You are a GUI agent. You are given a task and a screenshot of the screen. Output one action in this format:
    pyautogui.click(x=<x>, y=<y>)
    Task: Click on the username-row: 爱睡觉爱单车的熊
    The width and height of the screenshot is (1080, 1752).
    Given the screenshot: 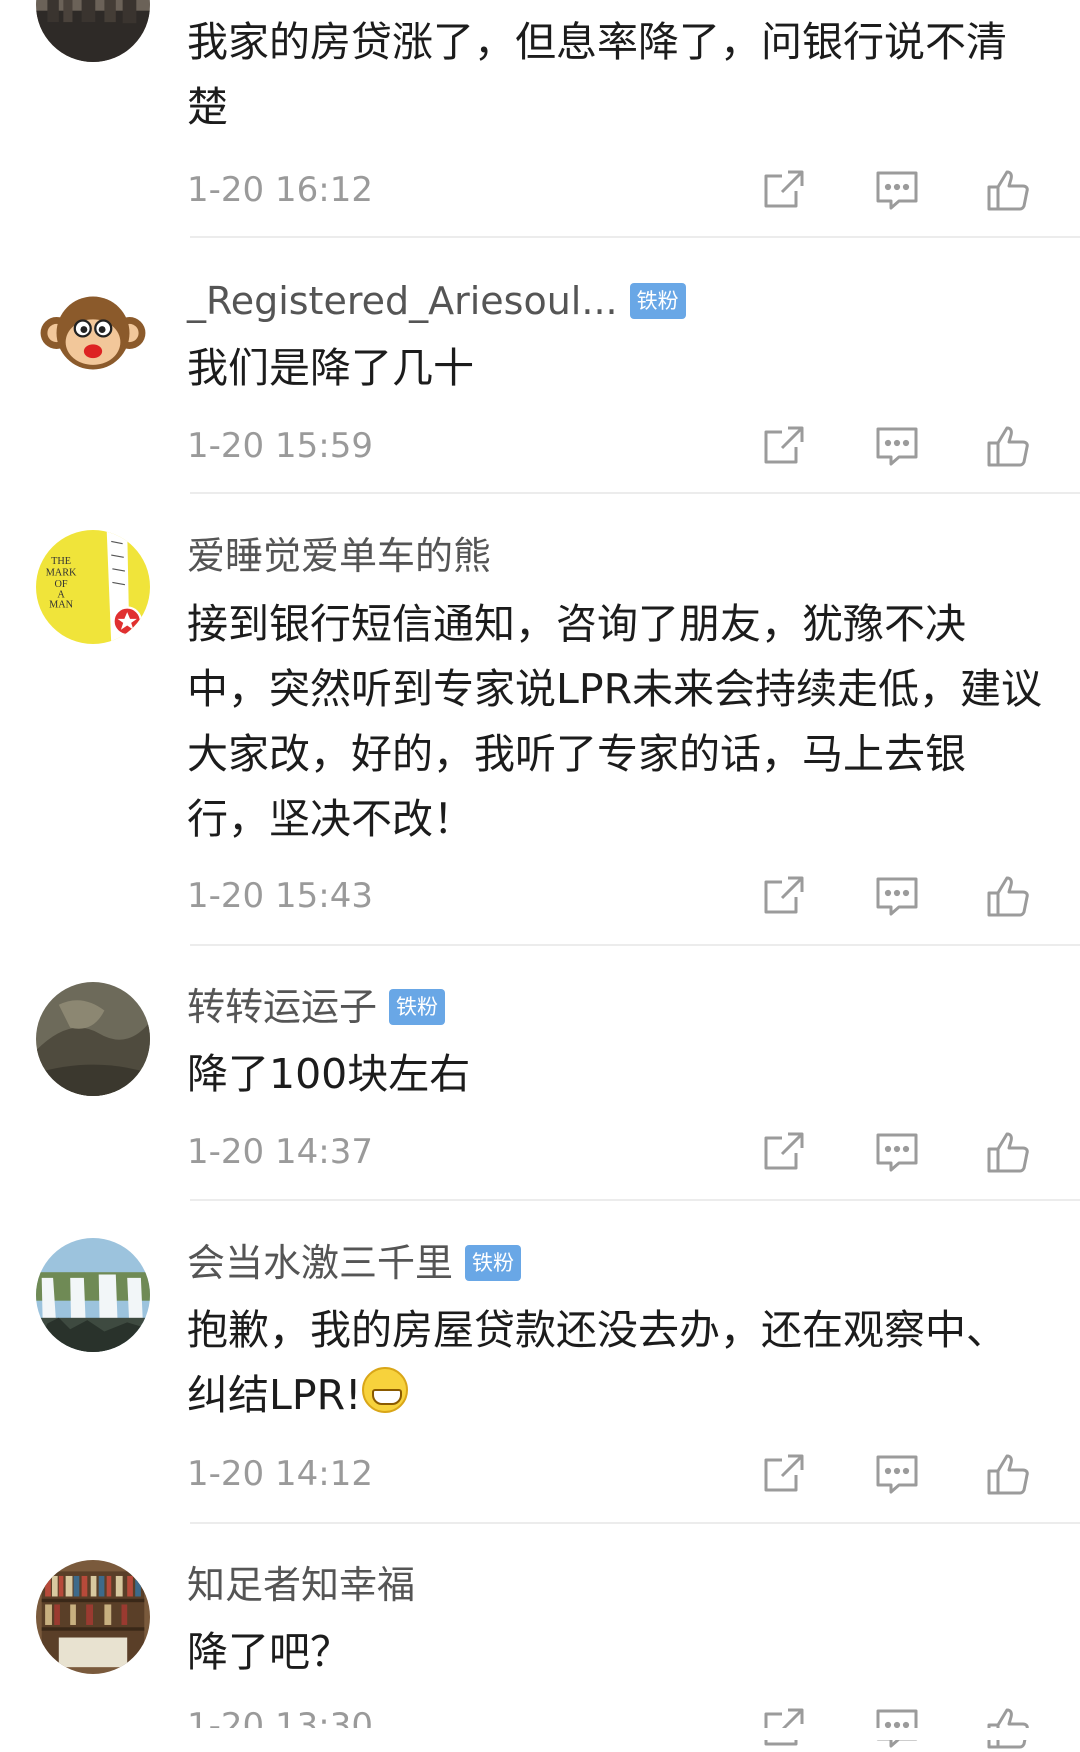 What is the action you would take?
    pyautogui.click(x=339, y=556)
    